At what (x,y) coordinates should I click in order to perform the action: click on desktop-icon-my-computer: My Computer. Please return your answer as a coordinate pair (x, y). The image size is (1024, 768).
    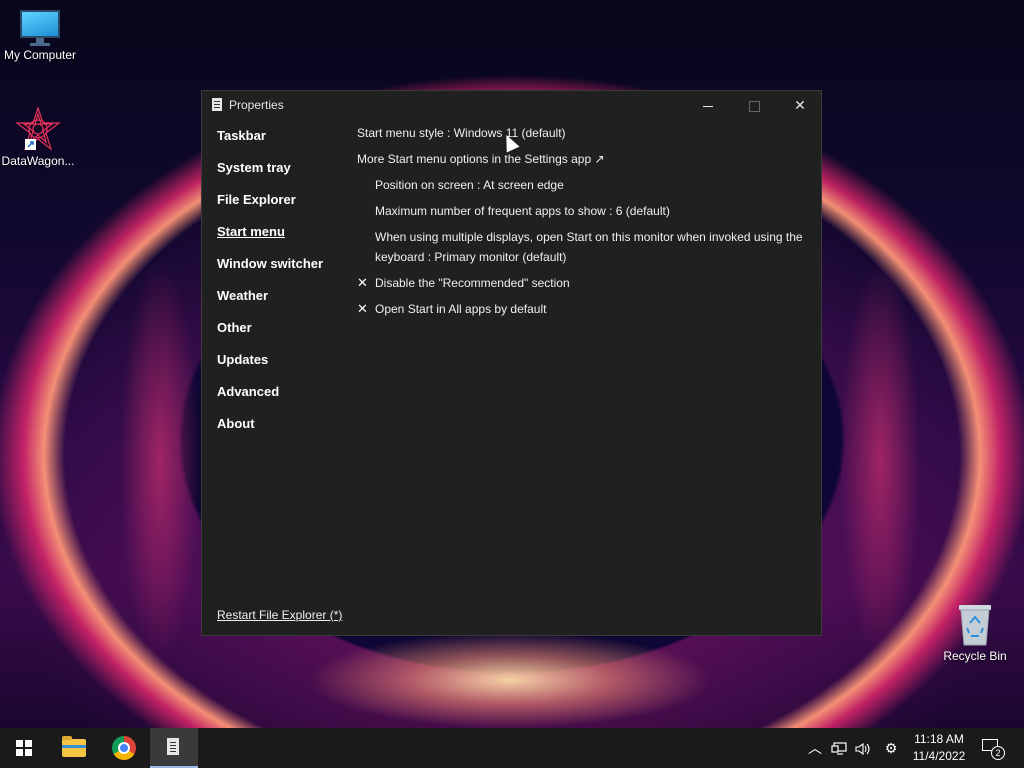
    Looking at the image, I should click on (40, 36).